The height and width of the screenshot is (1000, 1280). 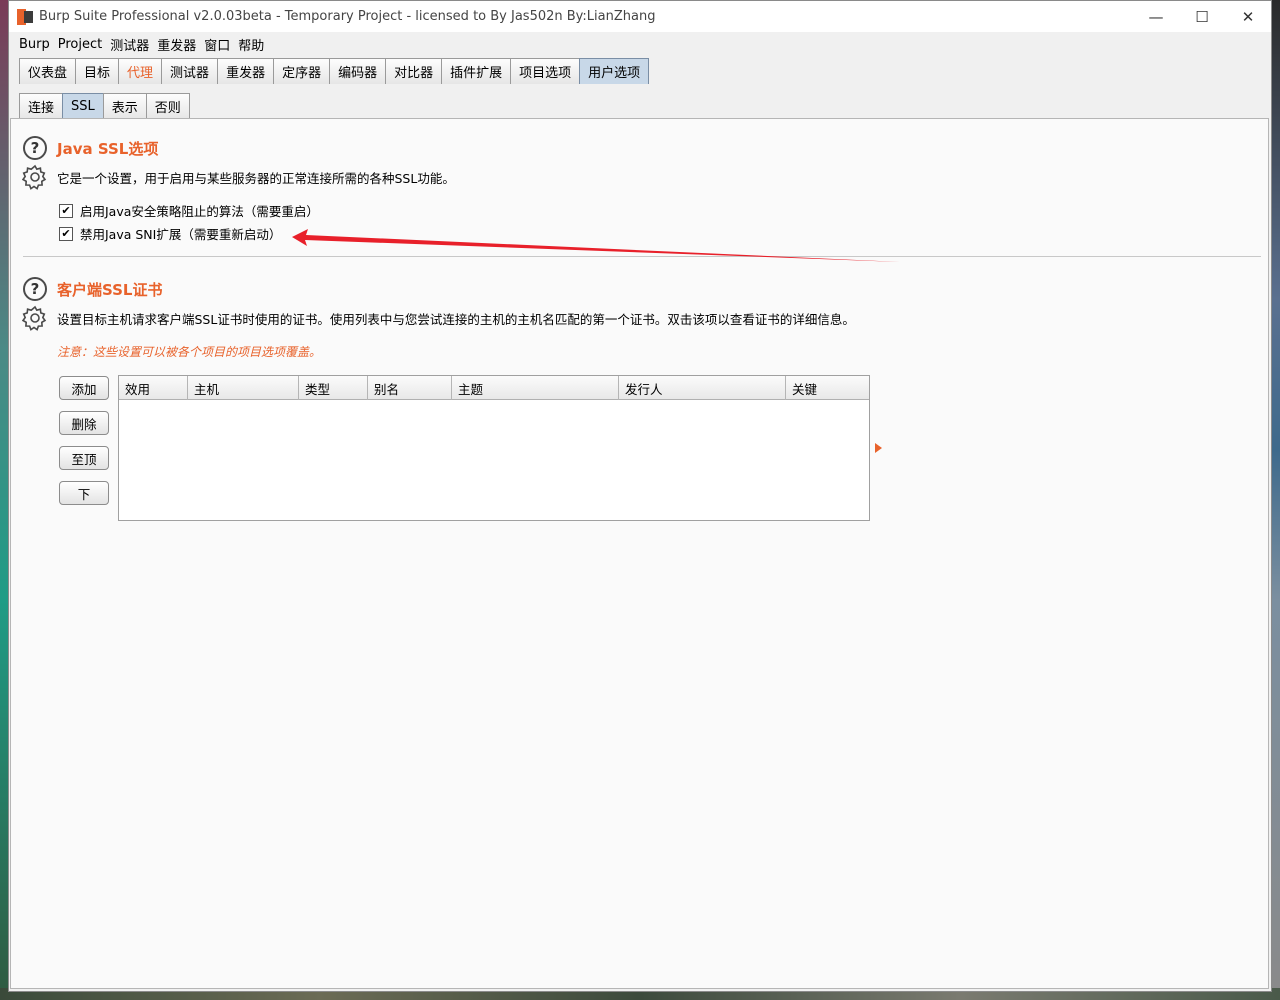 What do you see at coordinates (124, 106) in the screenshot?
I see `subtab-display: 表示` at bounding box center [124, 106].